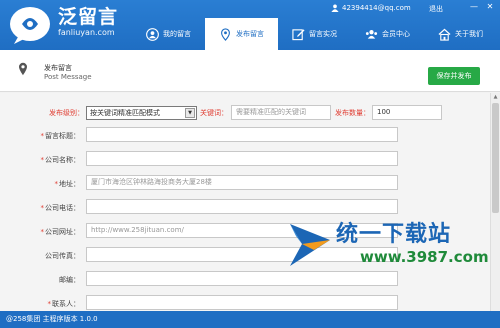 This screenshot has height=328, width=500. Describe the element at coordinates (250, 34) in the screenshot. I see `nav-label: 发布留言` at that location.